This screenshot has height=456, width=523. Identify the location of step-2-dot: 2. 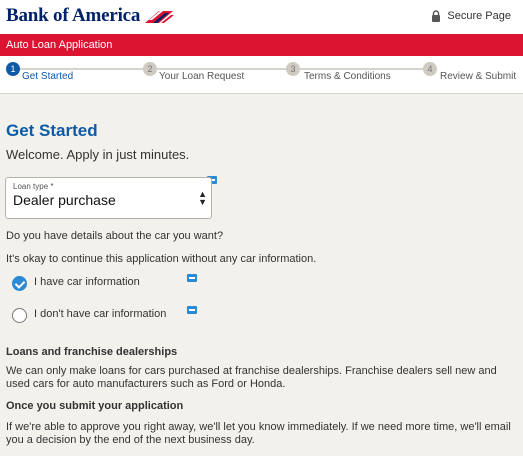
(150, 69).